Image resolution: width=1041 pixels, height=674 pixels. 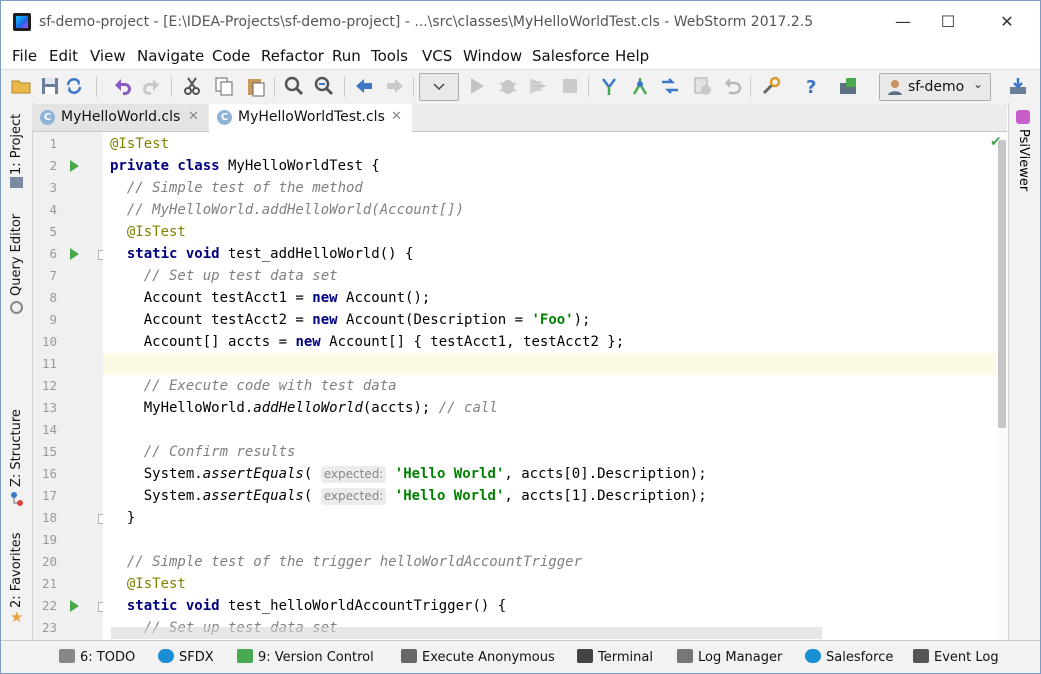 I want to click on menu-tools: Tools, so click(x=389, y=56).